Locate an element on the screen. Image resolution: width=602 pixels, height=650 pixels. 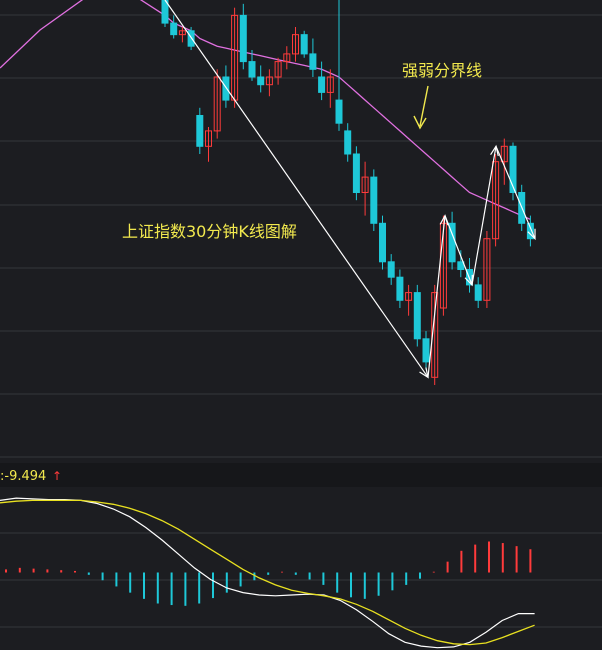
macd-up-arrow-icon: ↑ is located at coordinates (57, 476).